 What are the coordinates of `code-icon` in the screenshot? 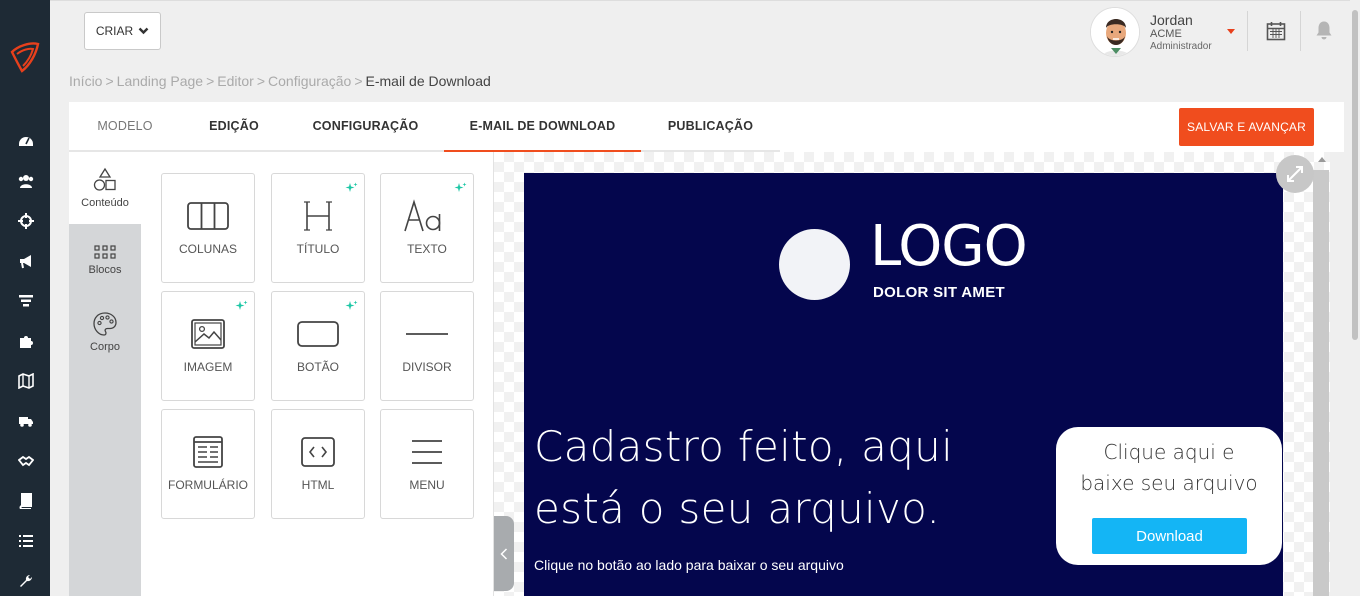 It's located at (318, 452).